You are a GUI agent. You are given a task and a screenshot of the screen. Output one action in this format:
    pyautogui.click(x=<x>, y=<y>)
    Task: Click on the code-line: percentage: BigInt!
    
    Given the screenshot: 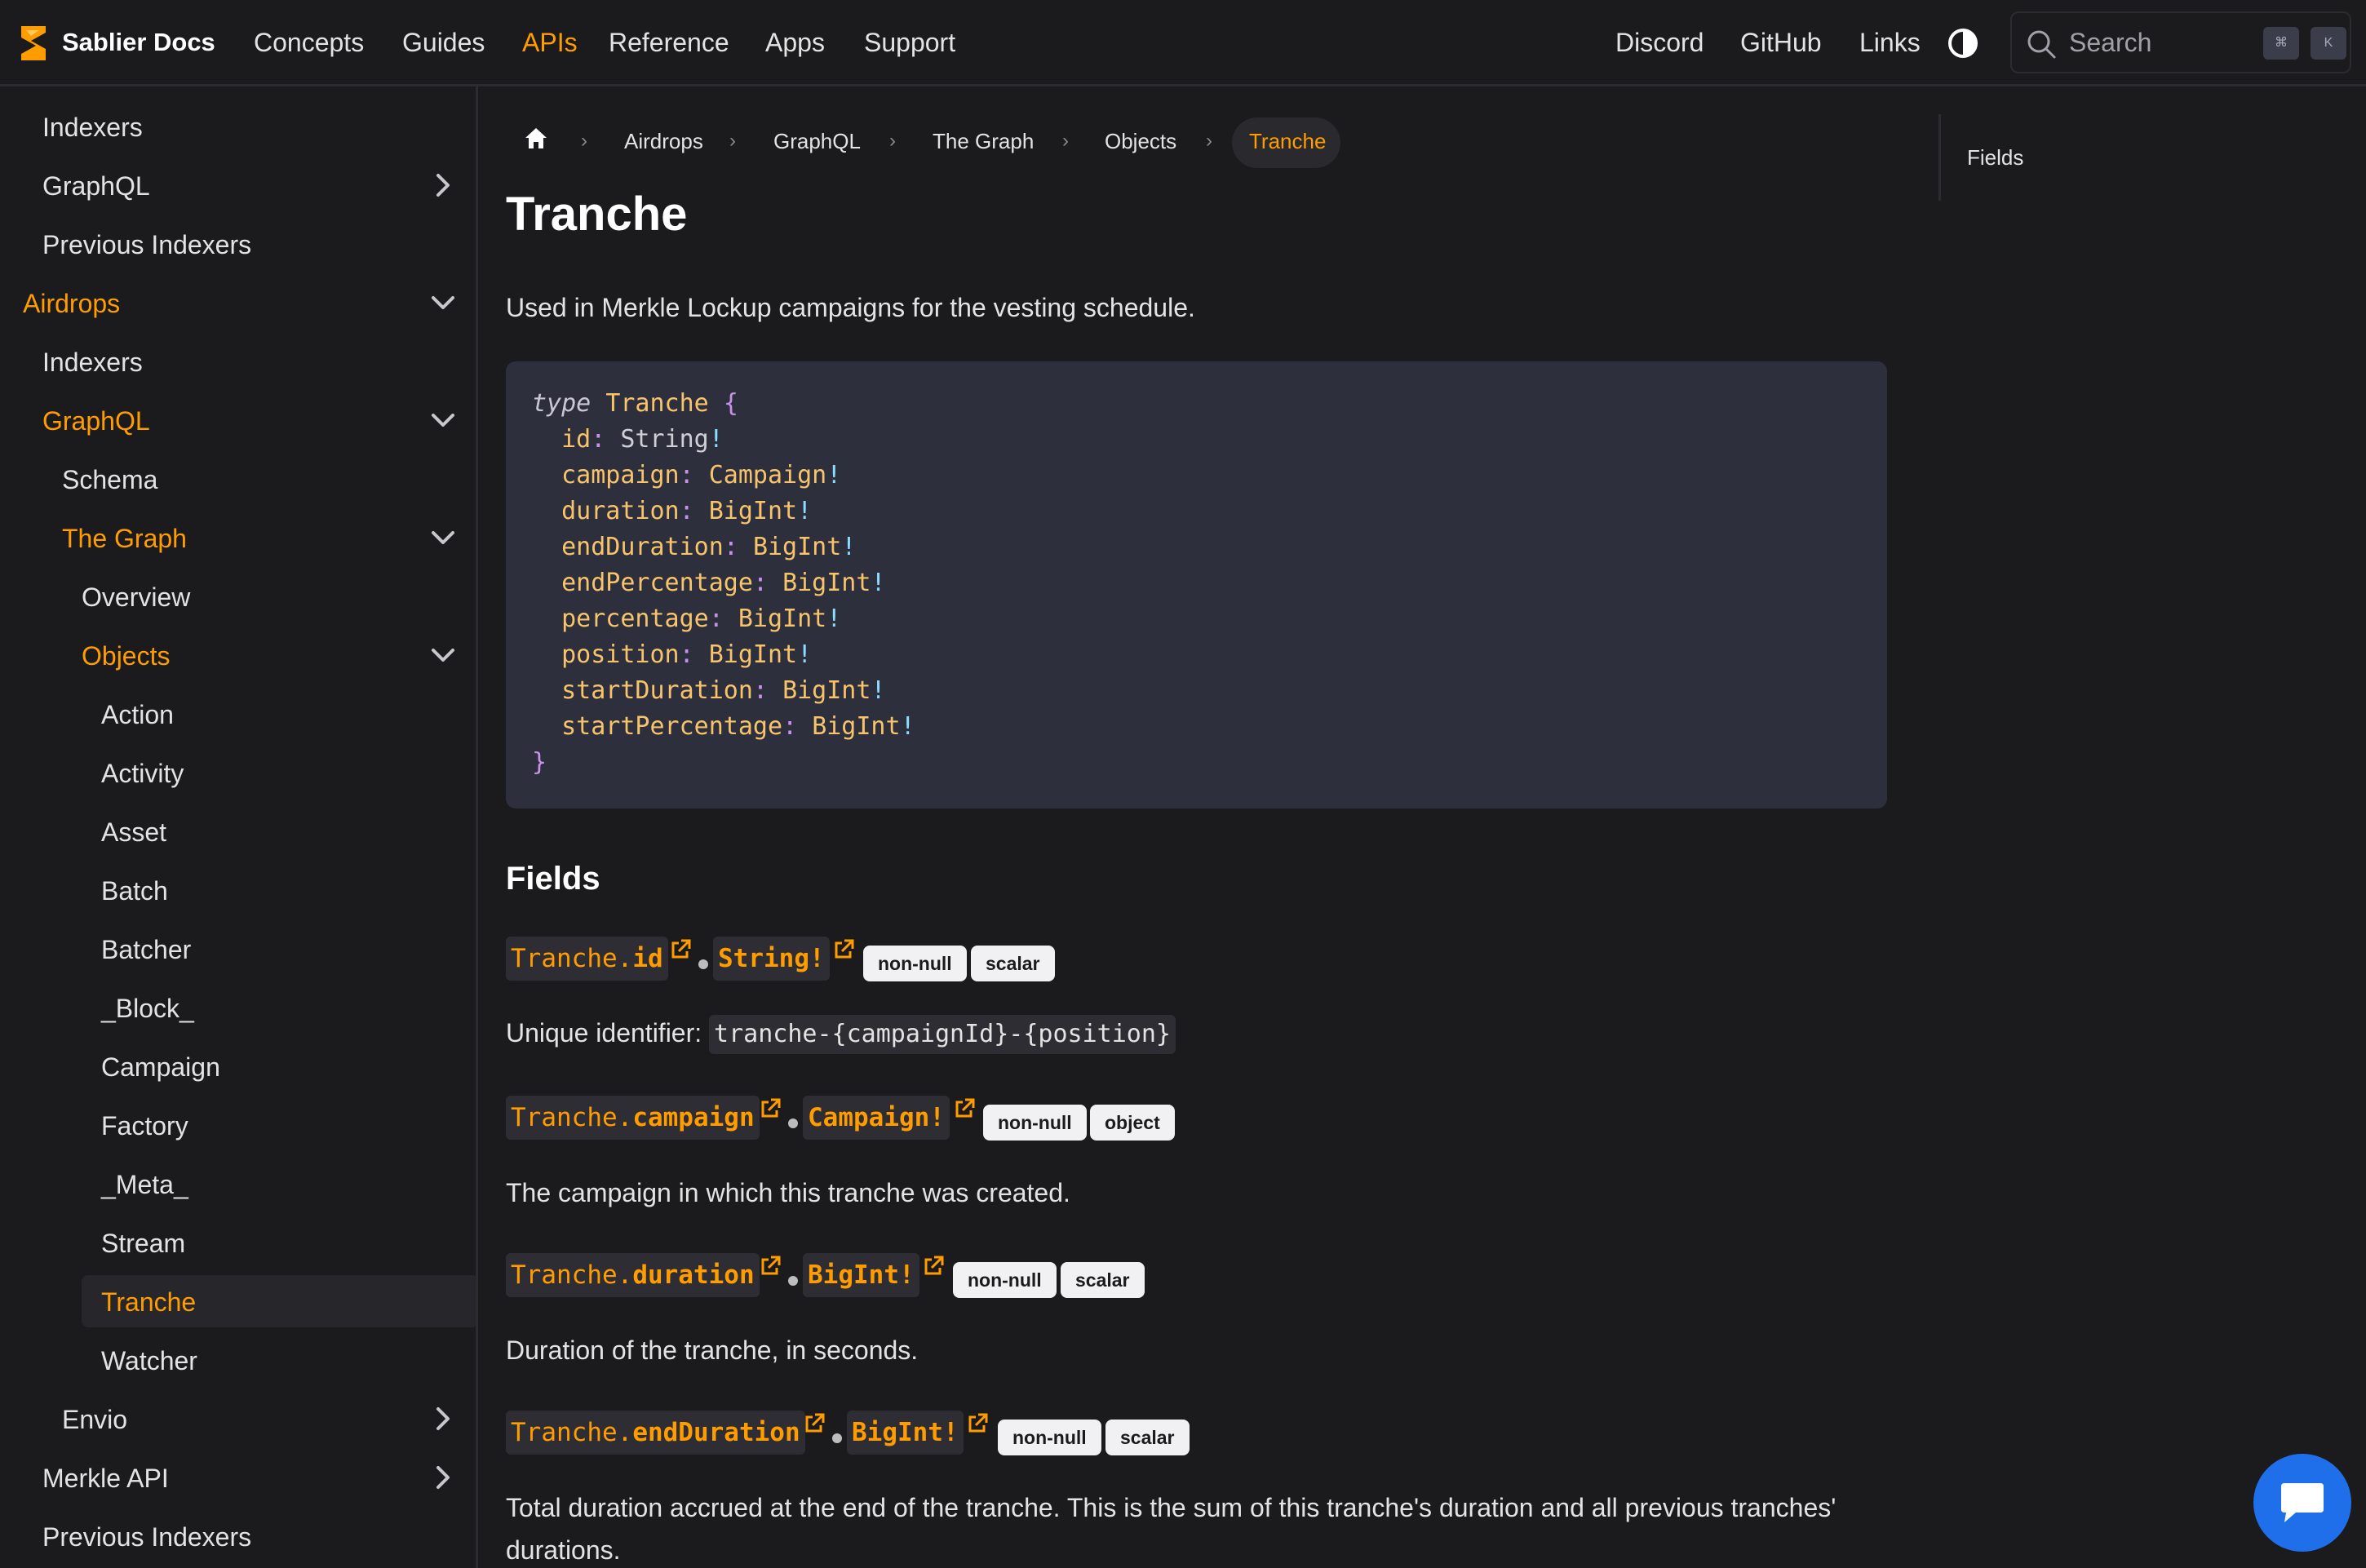 What is the action you would take?
    pyautogui.click(x=701, y=619)
    